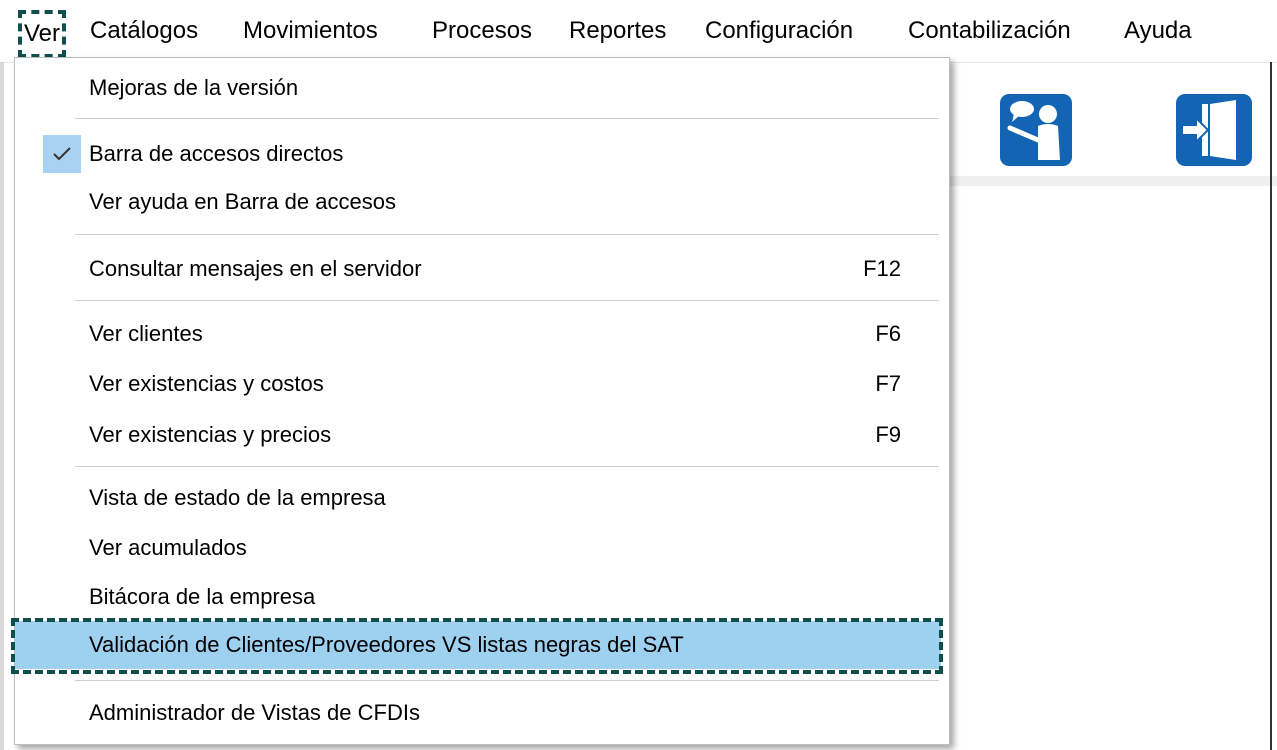 Image resolution: width=1277 pixels, height=750 pixels. I want to click on menu-item-shortcut: F6, so click(888, 333).